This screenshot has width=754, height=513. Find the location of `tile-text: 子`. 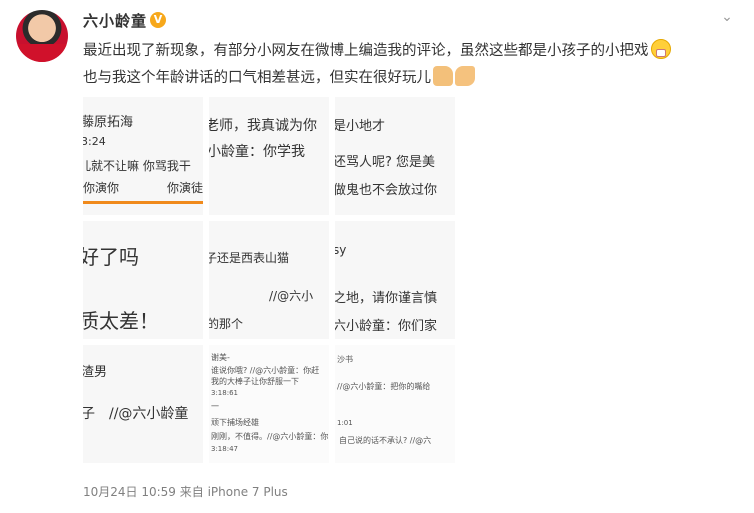

tile-text: 子 is located at coordinates (89, 414).